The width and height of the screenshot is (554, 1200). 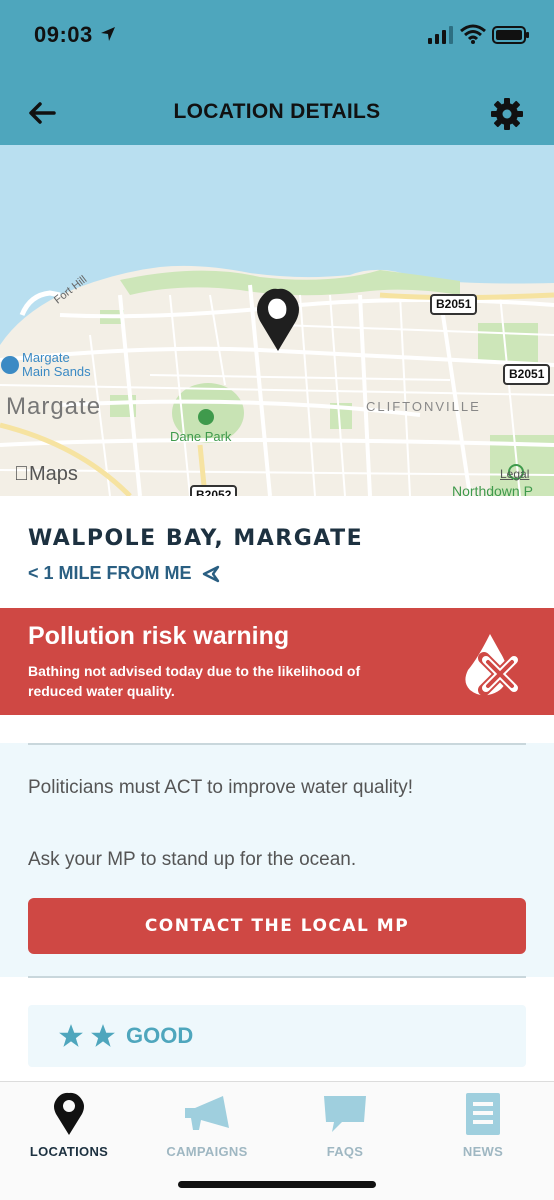 What do you see at coordinates (63, 34) in the screenshot?
I see `status-time: 09:03` at bounding box center [63, 34].